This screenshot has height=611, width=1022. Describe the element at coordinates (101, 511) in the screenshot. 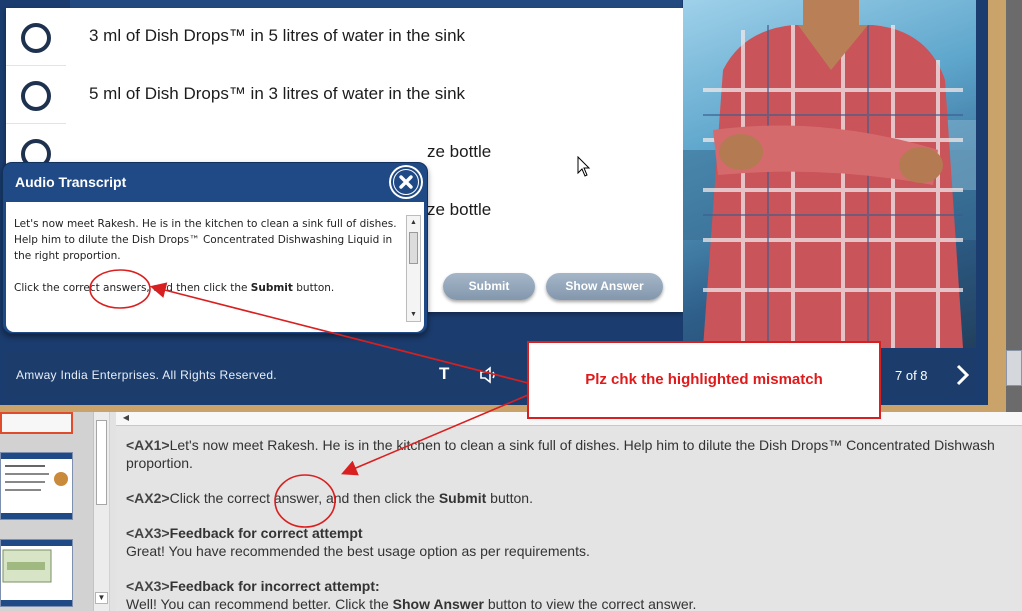

I see `thumbnail-scrollbar: ▼` at that location.